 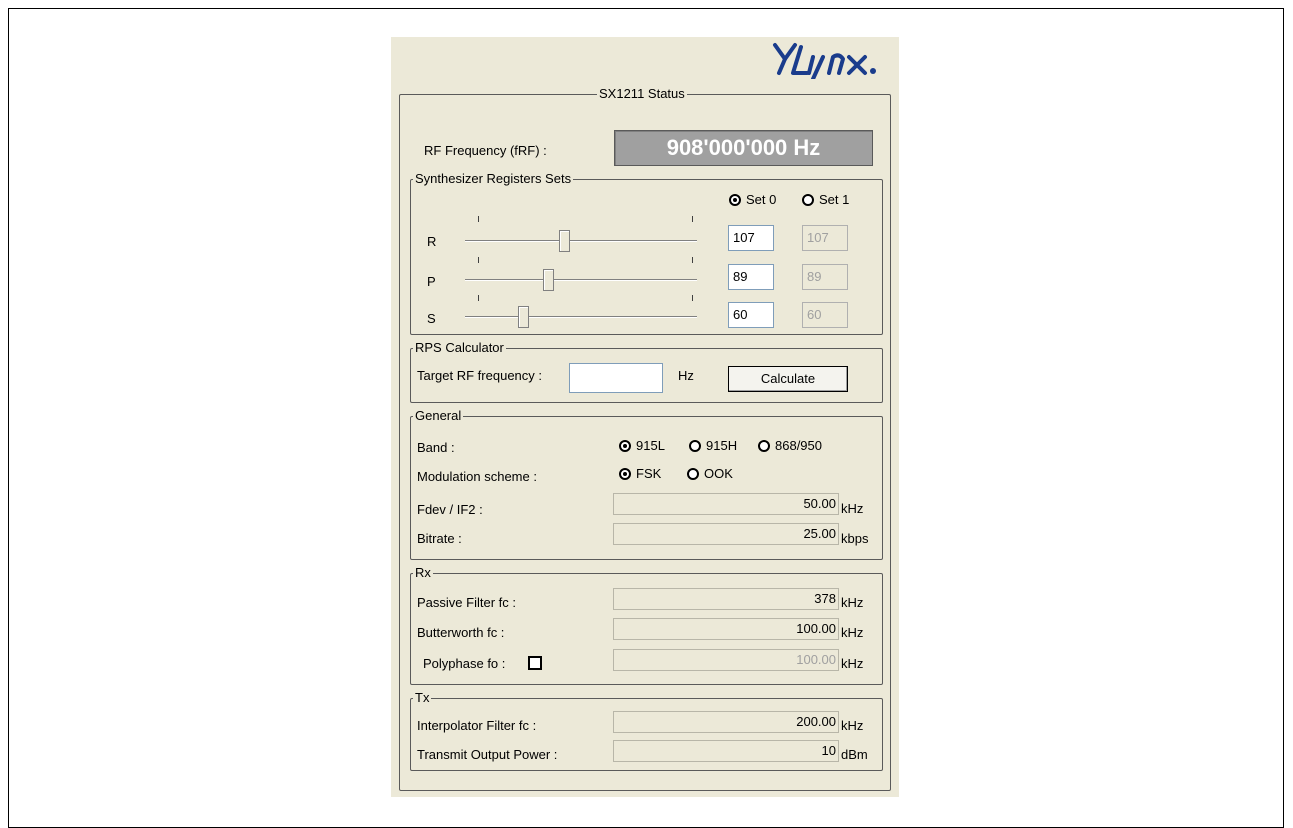 I want to click on interpolator-value: 200.00, so click(x=726, y=722).